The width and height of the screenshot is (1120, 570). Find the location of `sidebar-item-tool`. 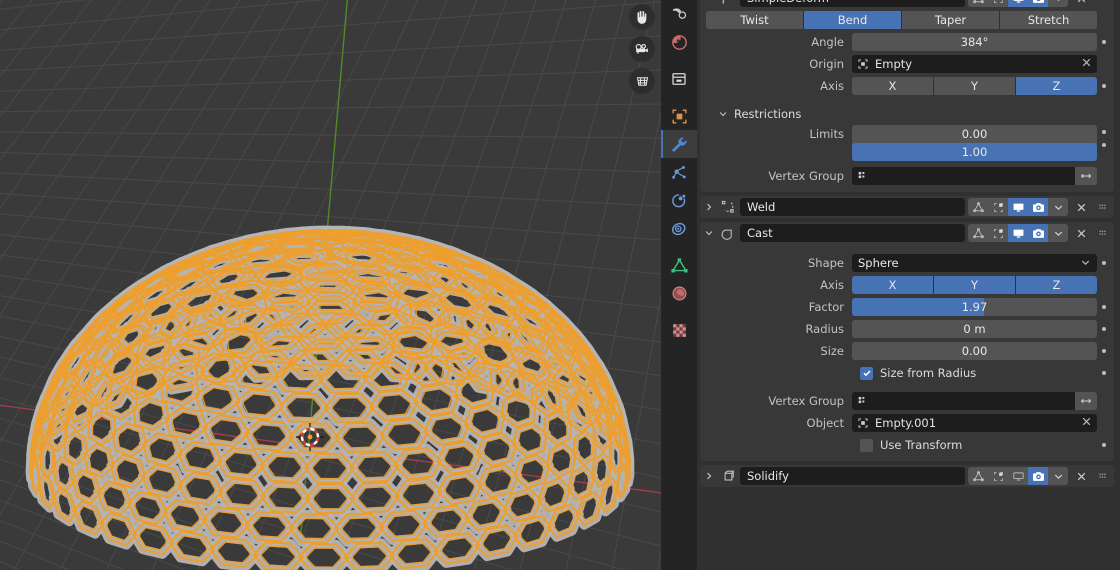

sidebar-item-tool is located at coordinates (679, 14).